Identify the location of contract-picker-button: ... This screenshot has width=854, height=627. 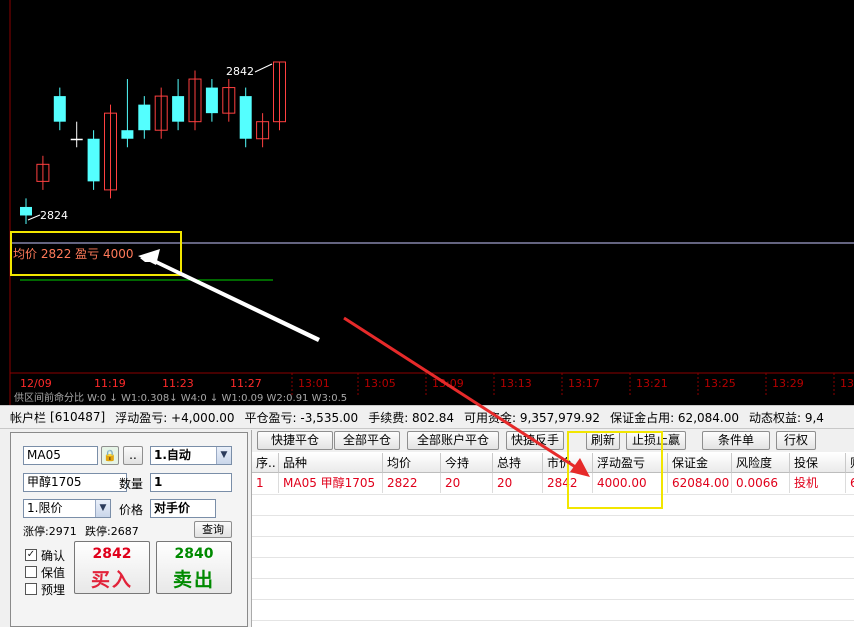
(133, 455).